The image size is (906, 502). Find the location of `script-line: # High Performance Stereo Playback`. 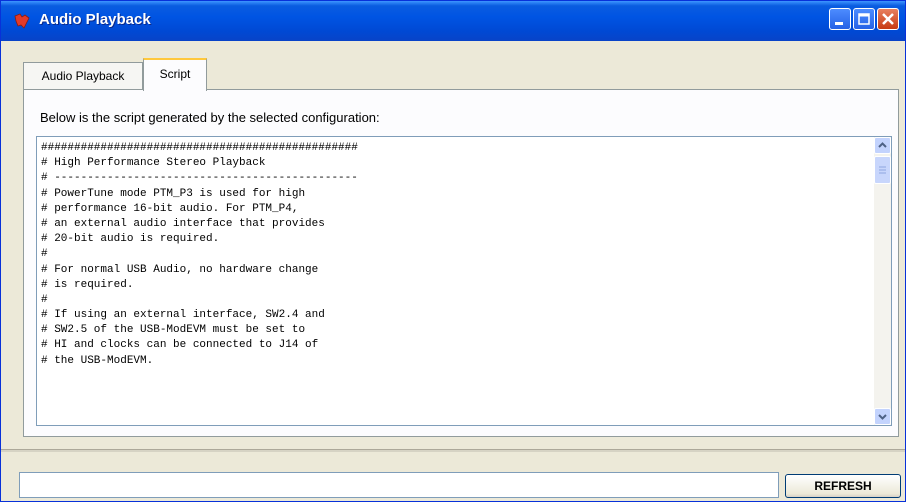

script-line: # High Performance Stereo Playback is located at coordinates (153, 163).